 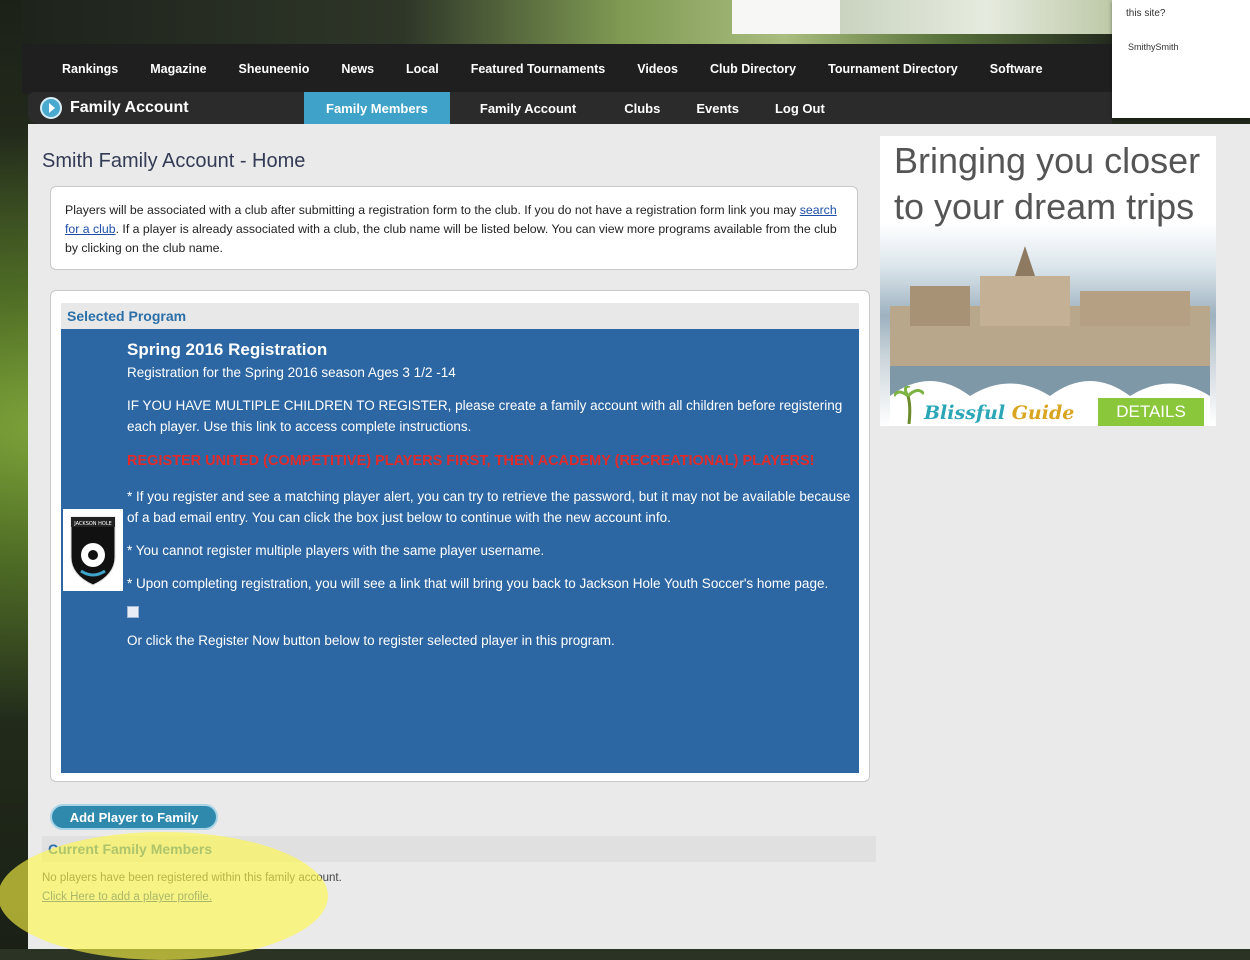 I want to click on nav-sheuneenio: Sheuneenio, so click(x=274, y=69).